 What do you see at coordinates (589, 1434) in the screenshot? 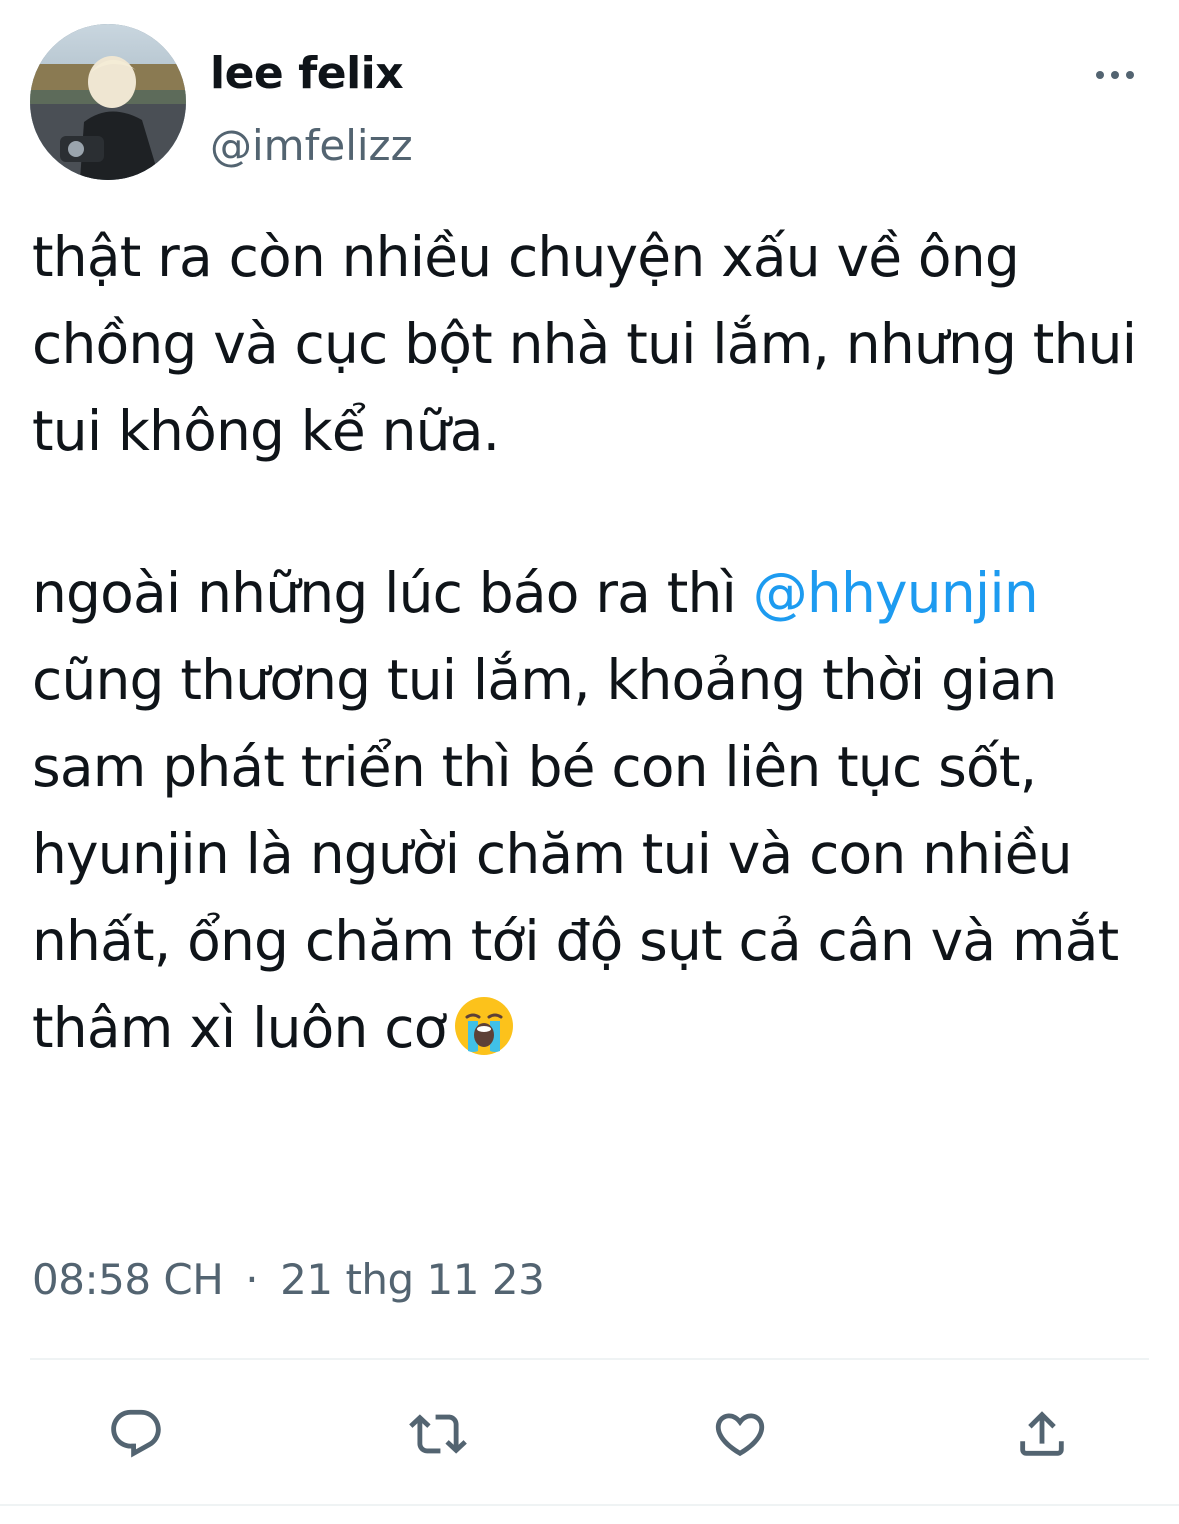
I see `action-bar` at bounding box center [589, 1434].